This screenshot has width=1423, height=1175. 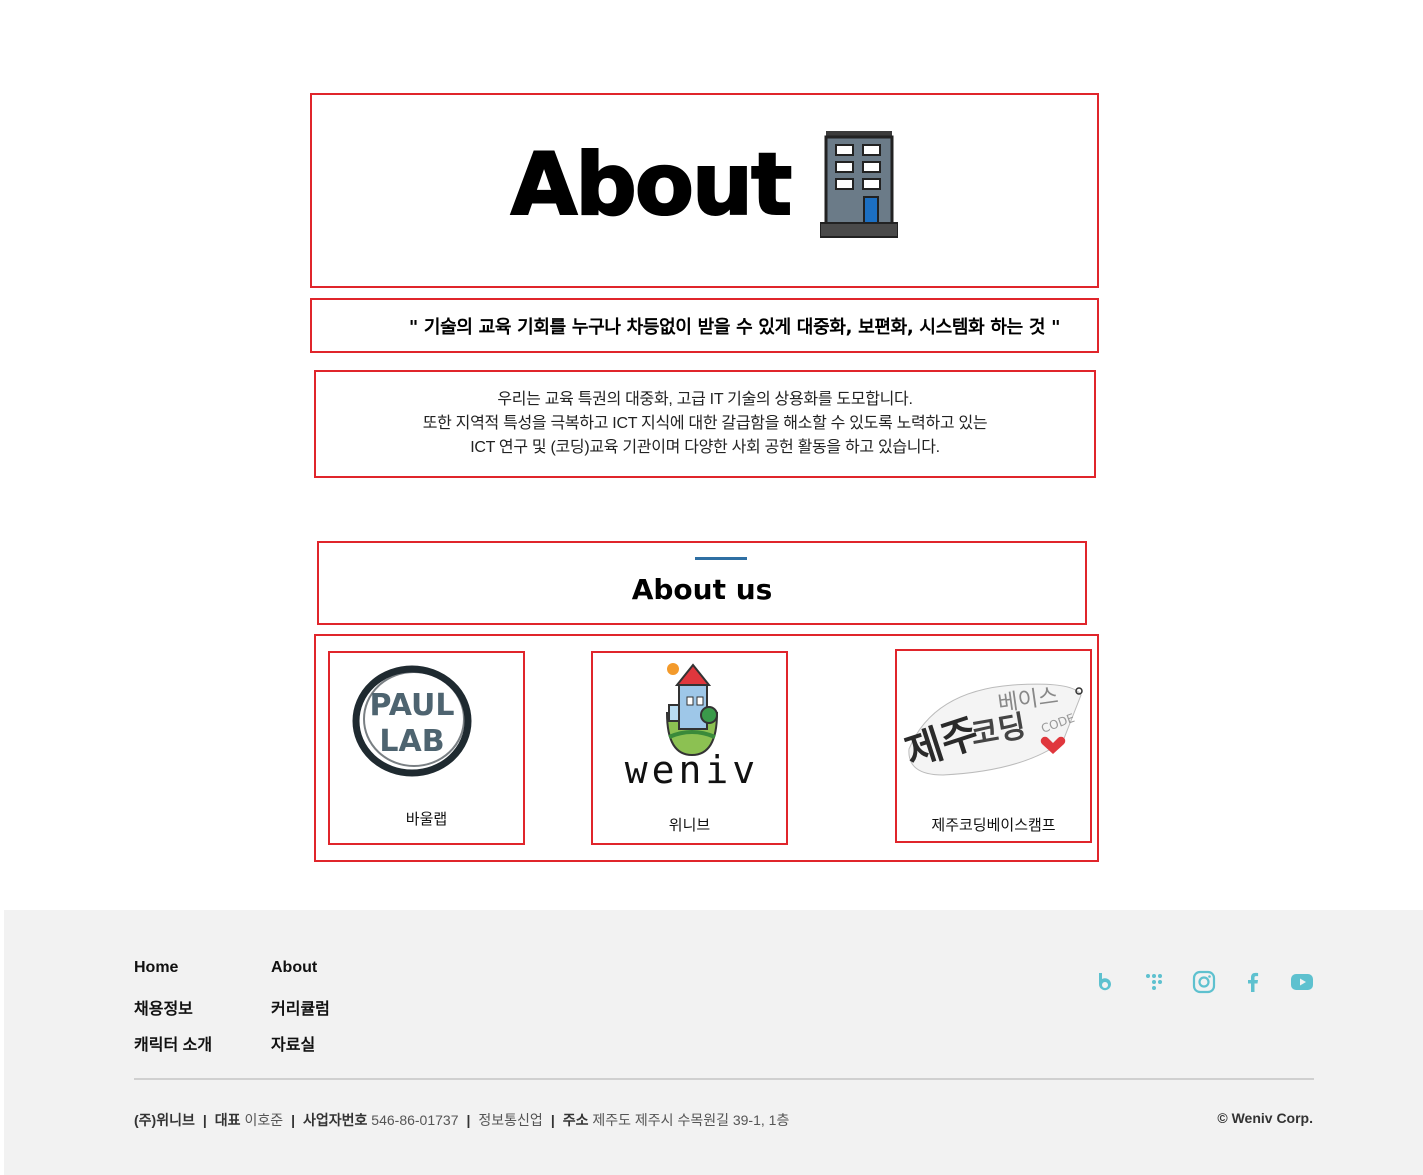 What do you see at coordinates (1105, 982) in the screenshot?
I see `blog-icon` at bounding box center [1105, 982].